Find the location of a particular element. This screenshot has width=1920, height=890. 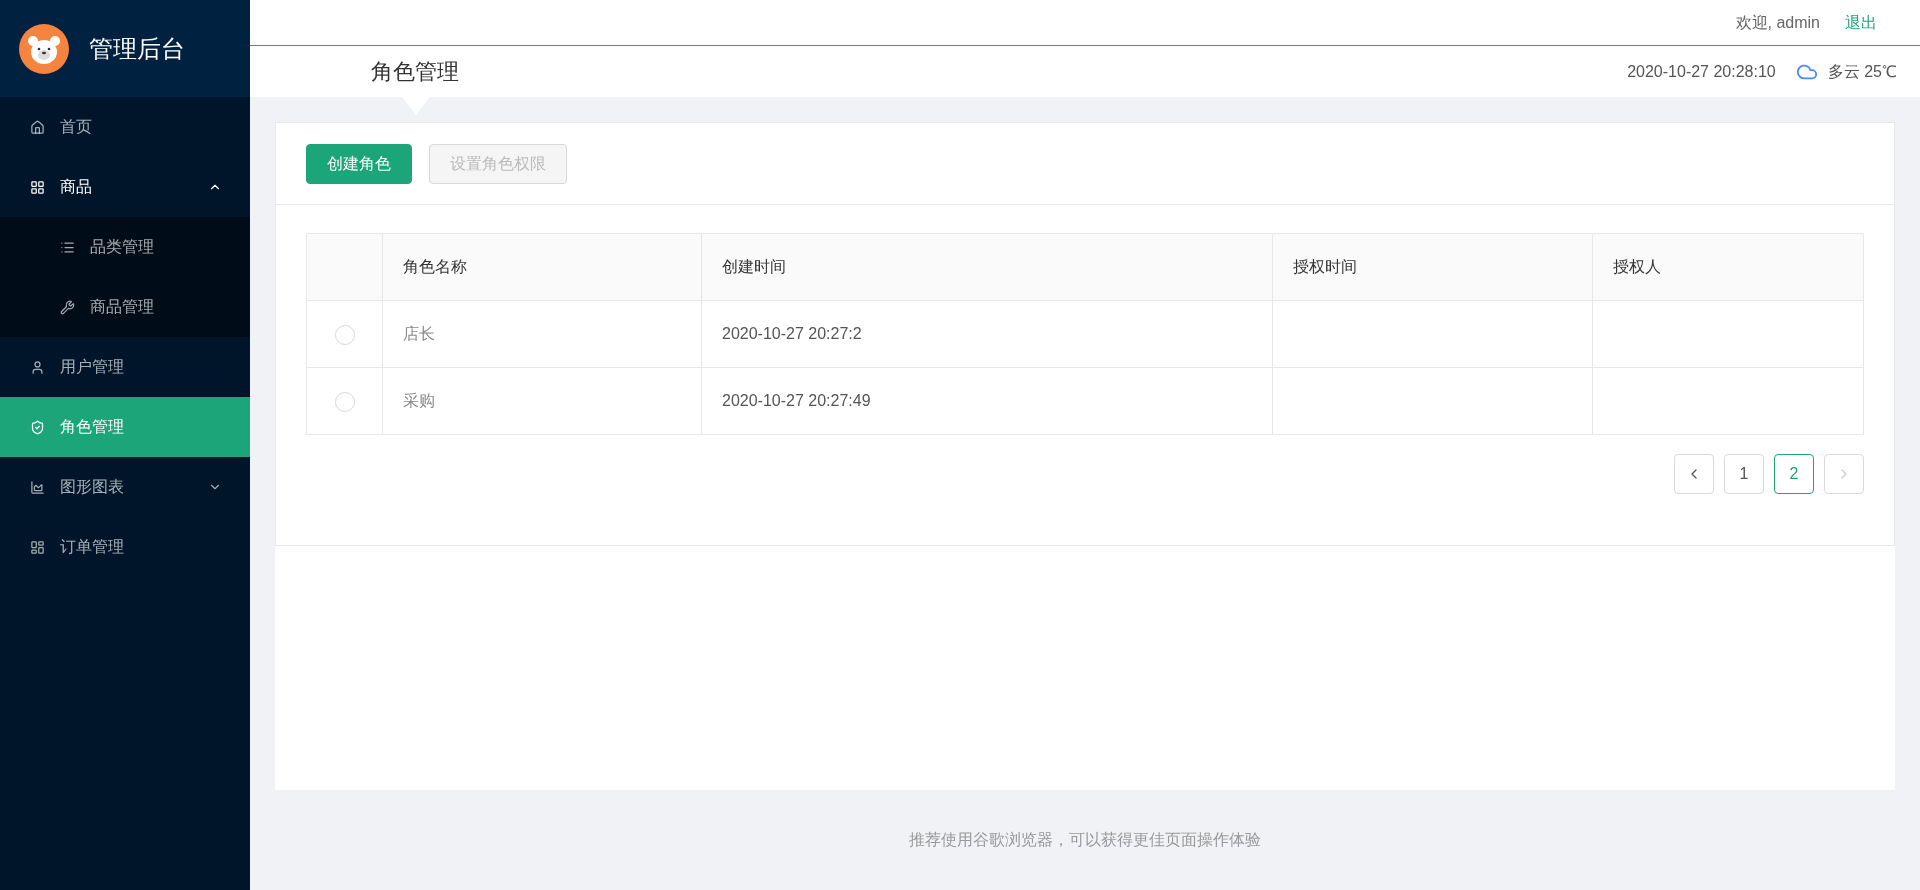

column-header: 授权人 is located at coordinates (1728, 267).